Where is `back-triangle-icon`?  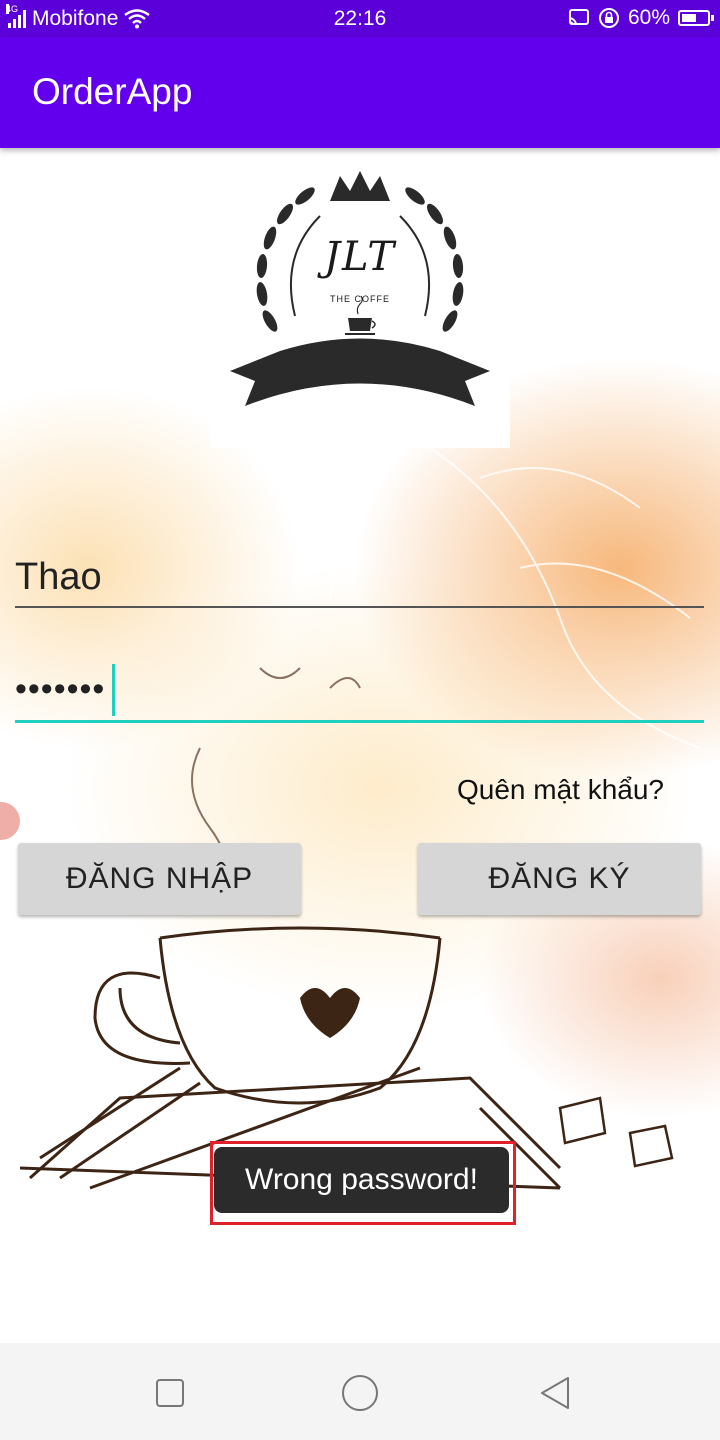 back-triangle-icon is located at coordinates (555, 1393).